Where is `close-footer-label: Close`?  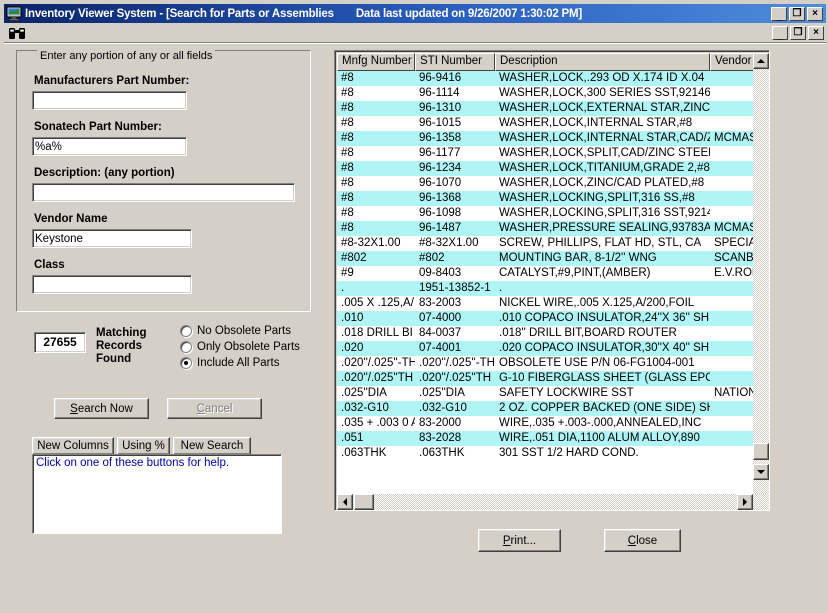
close-footer-label: Close is located at coordinates (642, 540).